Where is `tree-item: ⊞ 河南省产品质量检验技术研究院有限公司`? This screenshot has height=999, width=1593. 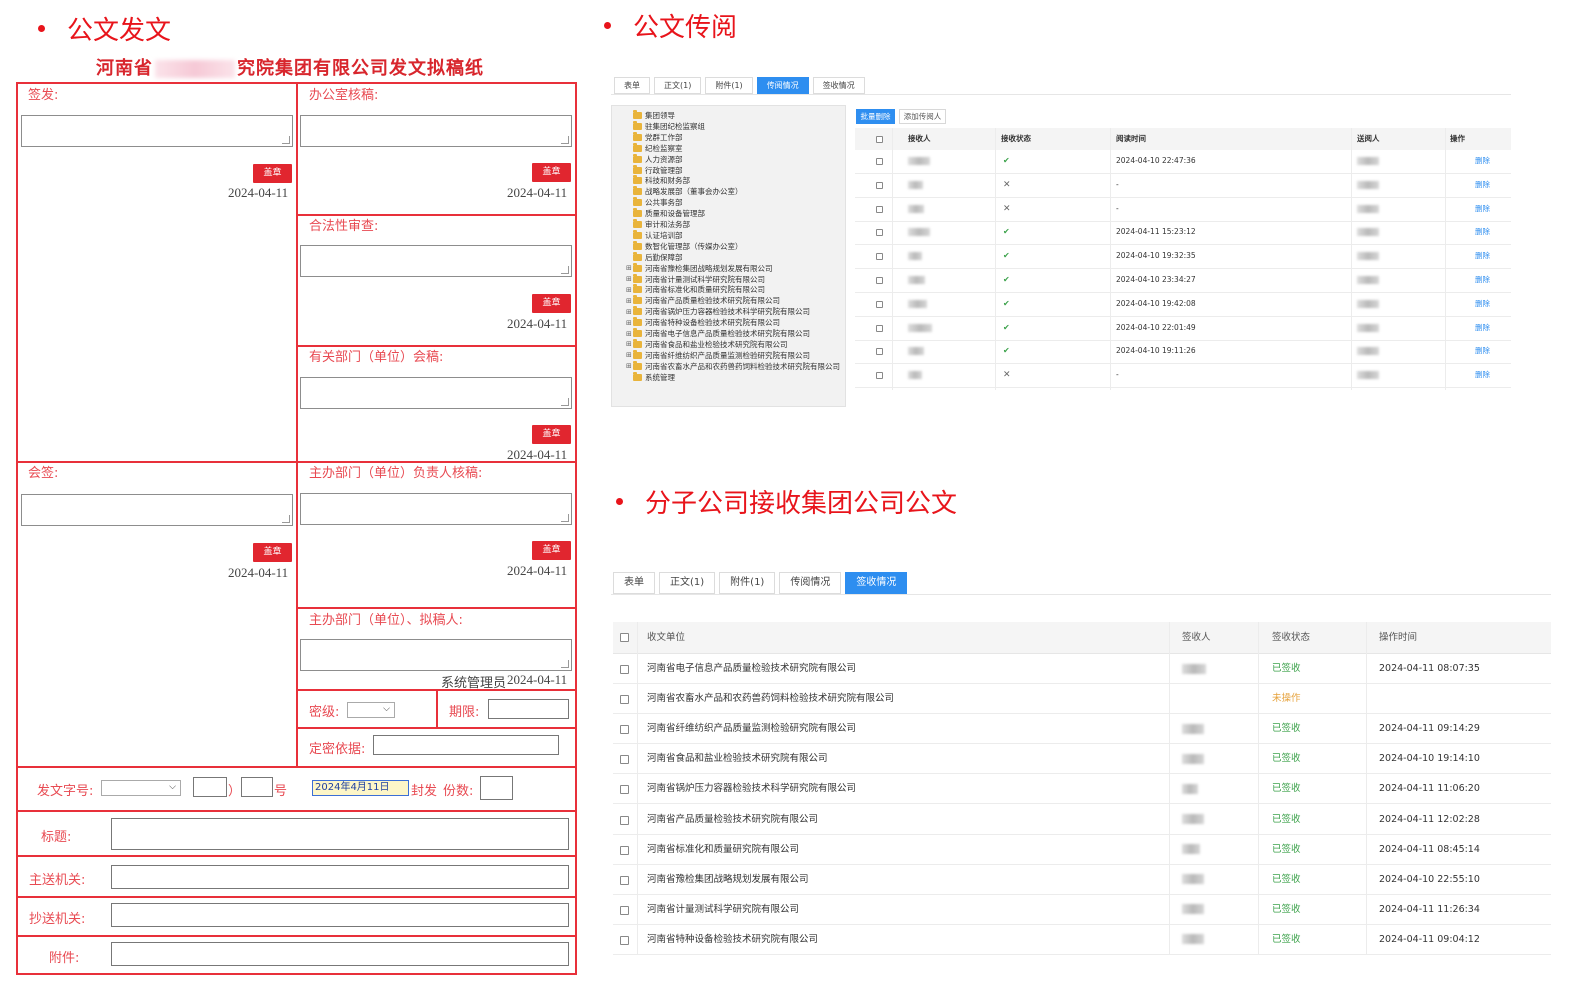
tree-item: ⊞ 河南省产品质量检验技术研究院有限公司 is located at coordinates (703, 300).